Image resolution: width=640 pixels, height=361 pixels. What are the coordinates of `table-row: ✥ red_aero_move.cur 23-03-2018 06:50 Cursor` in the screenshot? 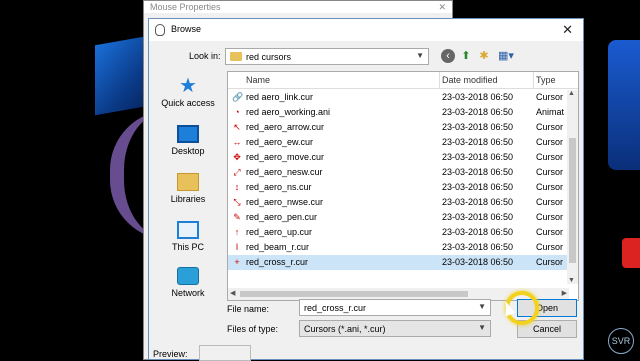 It's located at (398, 157).